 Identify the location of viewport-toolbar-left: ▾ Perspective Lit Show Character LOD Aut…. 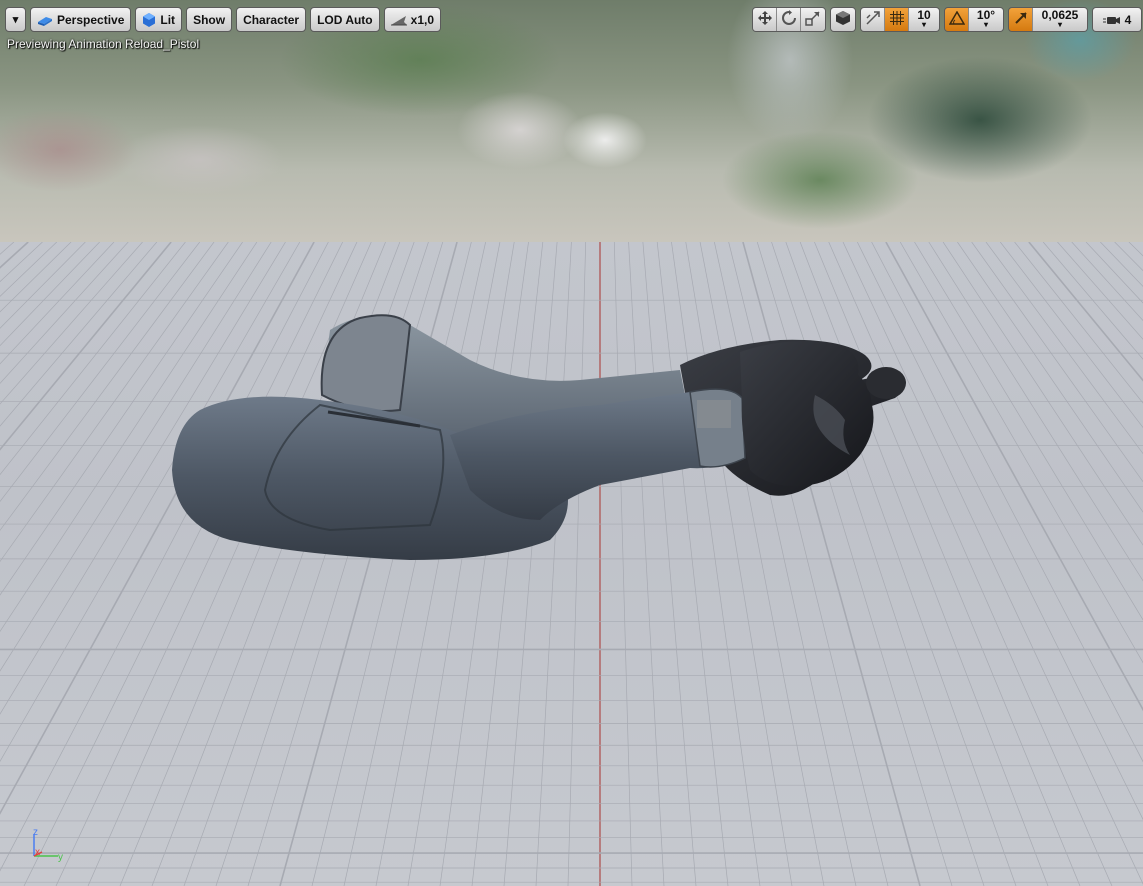
(225, 19).